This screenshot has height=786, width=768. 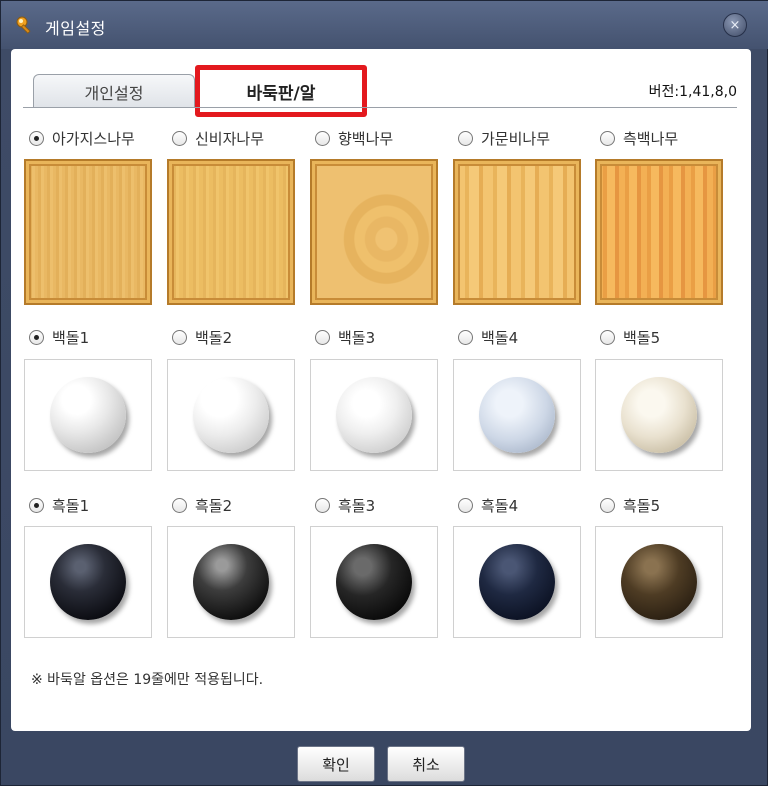 What do you see at coordinates (93, 139) in the screenshot?
I see `board-label: 아가지스나무` at bounding box center [93, 139].